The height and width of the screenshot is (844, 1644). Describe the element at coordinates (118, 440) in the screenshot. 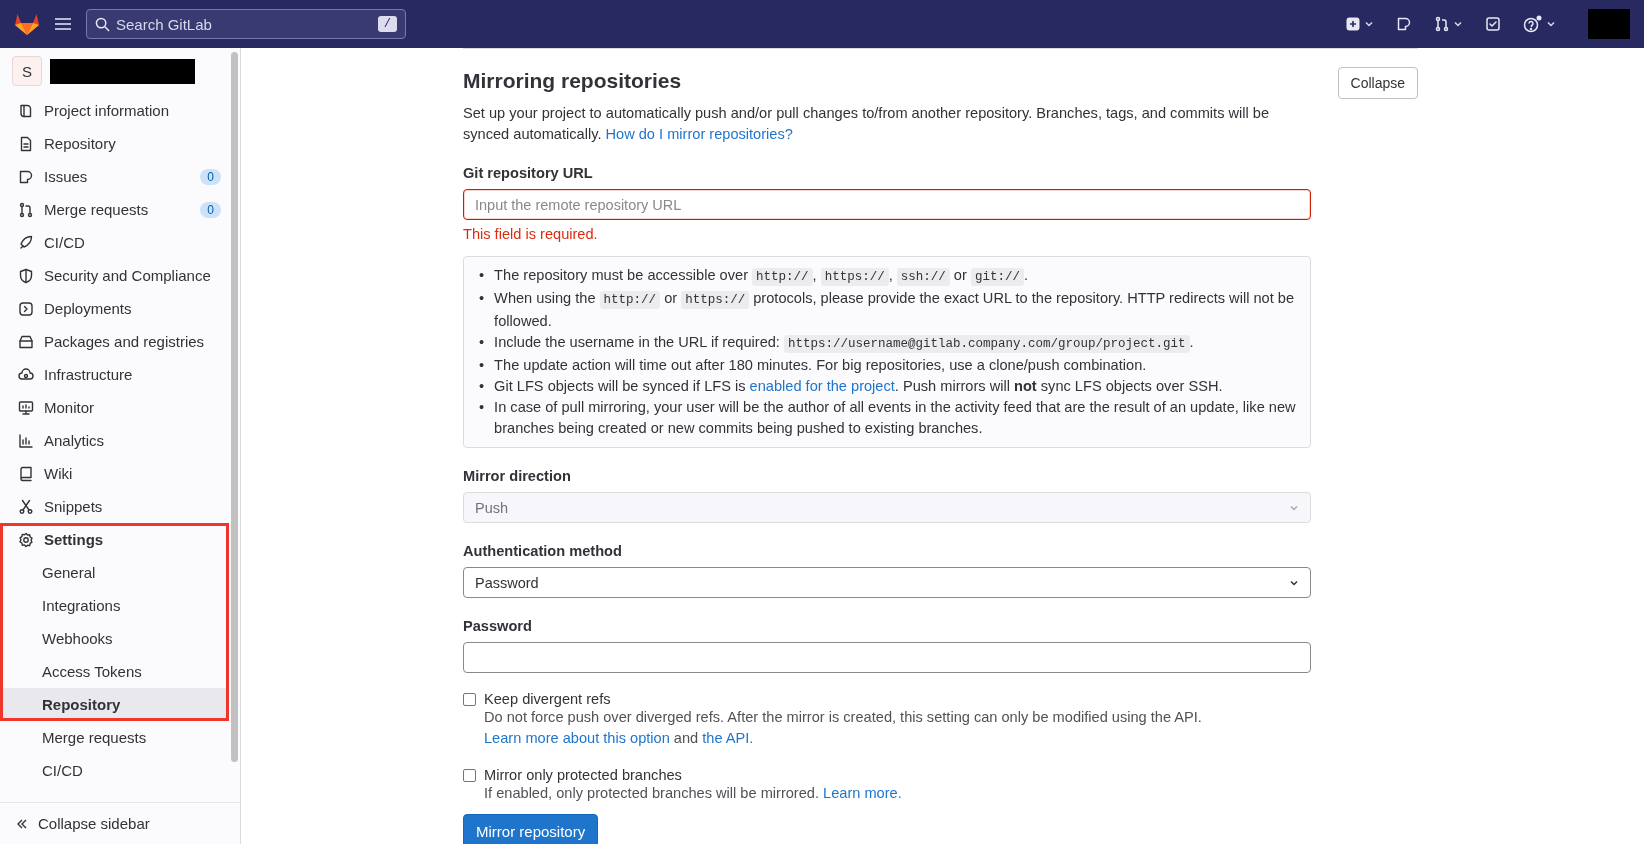

I see `sidebar-item: Analytics` at that location.